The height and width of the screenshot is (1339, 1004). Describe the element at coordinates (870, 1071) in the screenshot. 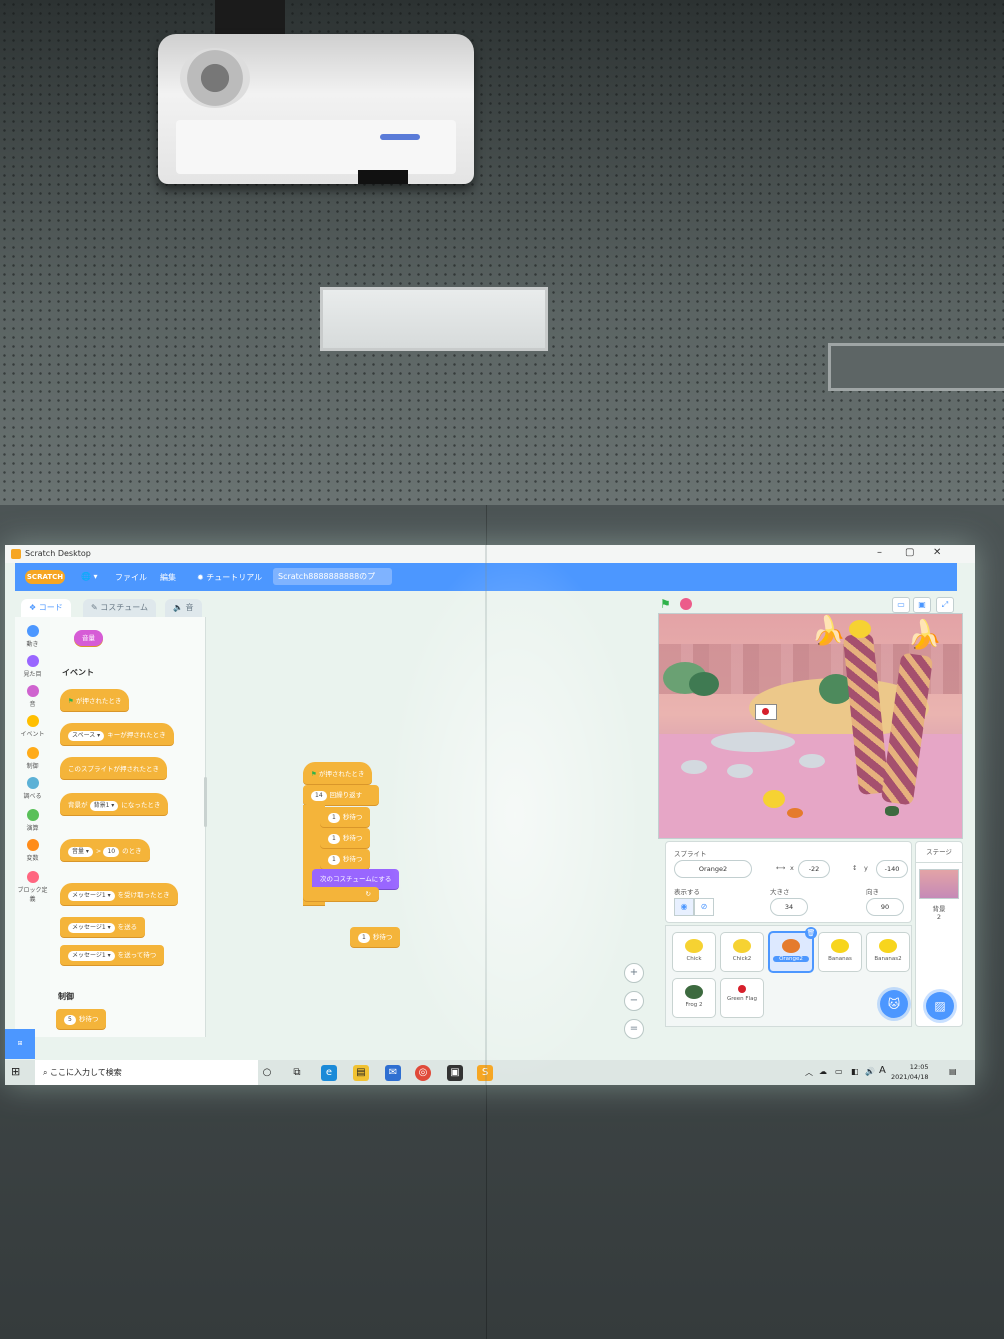

I see `volume-icon: 🔊` at that location.